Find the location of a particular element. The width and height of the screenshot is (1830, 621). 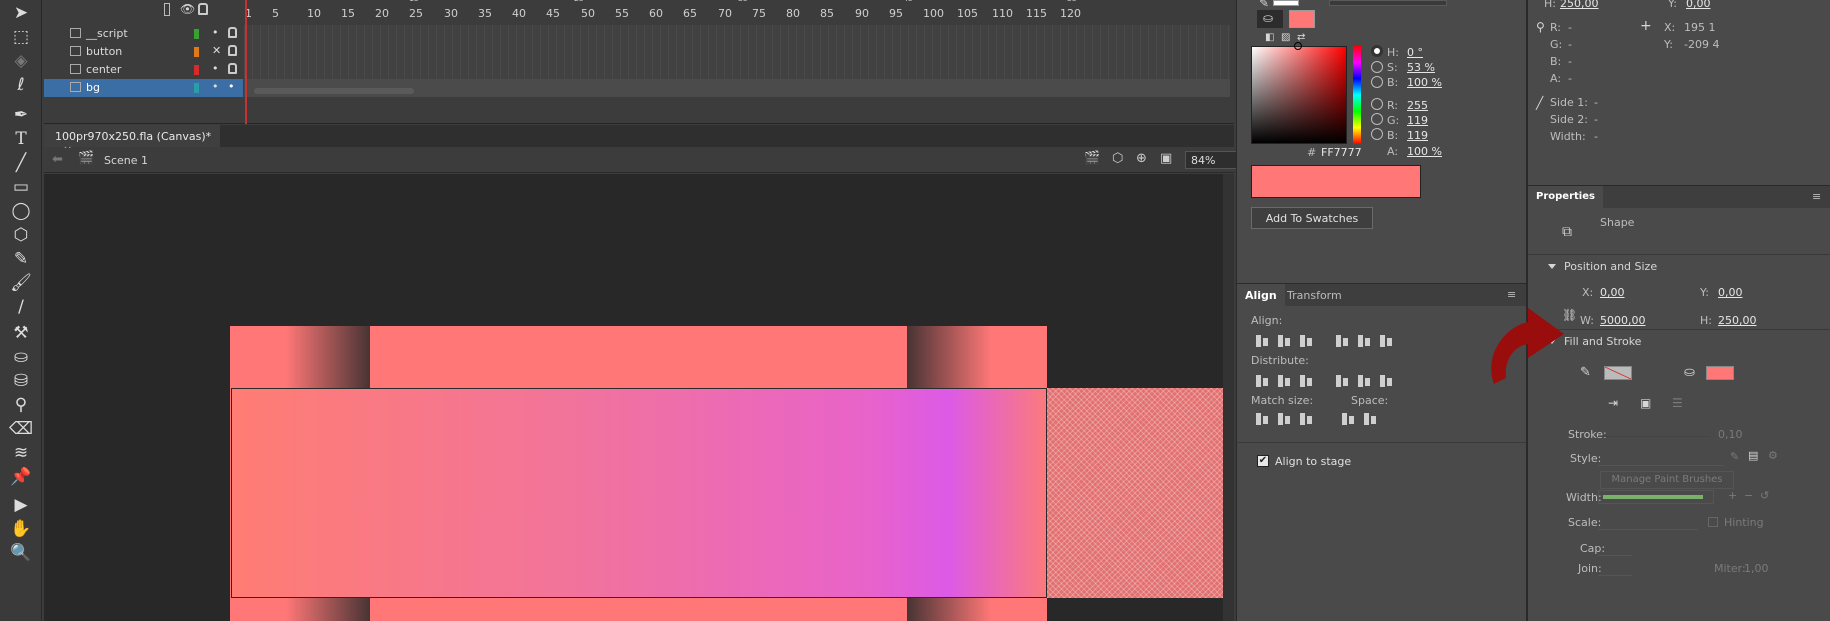

tab-transform: Transform is located at coordinates (1314, 295).